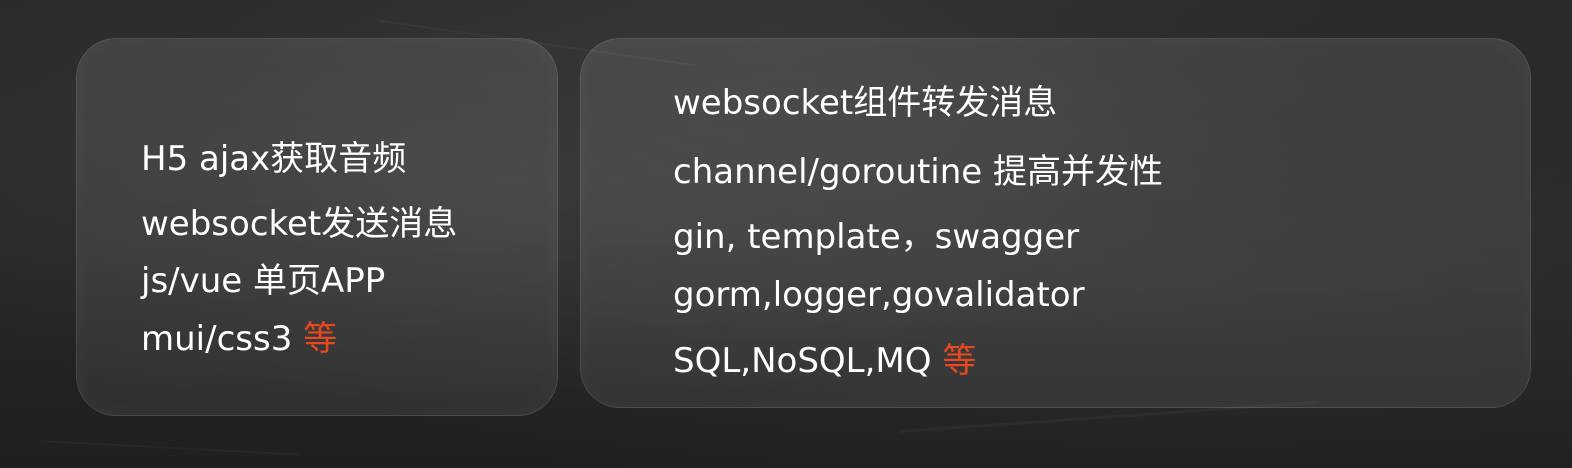 This screenshot has height=468, width=1572. I want to click on right-item-4: gorm,logger,govalidator, so click(879, 295).